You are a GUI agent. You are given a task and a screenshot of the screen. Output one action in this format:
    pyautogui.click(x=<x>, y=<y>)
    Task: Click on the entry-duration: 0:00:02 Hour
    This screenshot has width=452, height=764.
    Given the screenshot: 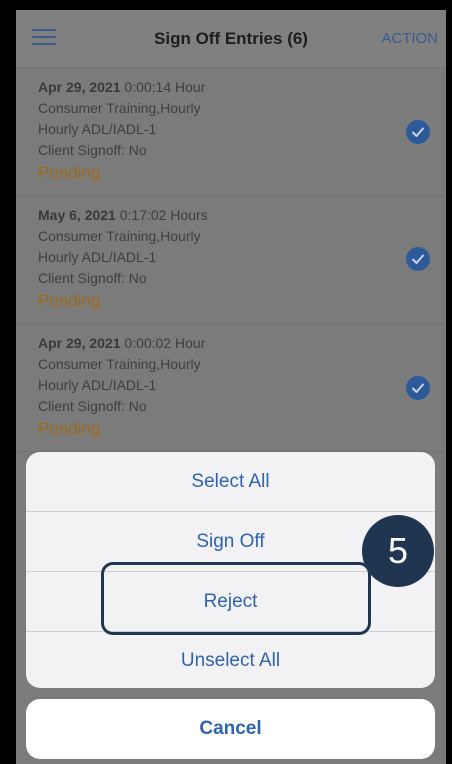 What is the action you would take?
    pyautogui.click(x=163, y=343)
    